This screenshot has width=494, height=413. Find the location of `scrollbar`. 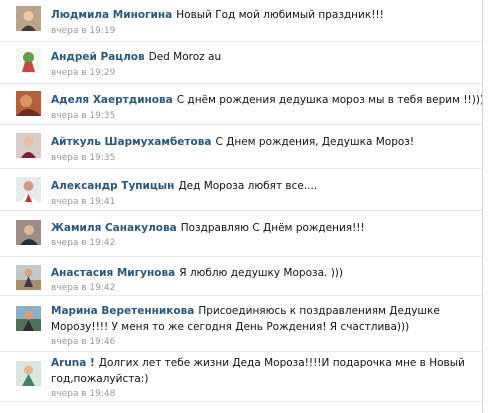

scrollbar is located at coordinates (488, 206).